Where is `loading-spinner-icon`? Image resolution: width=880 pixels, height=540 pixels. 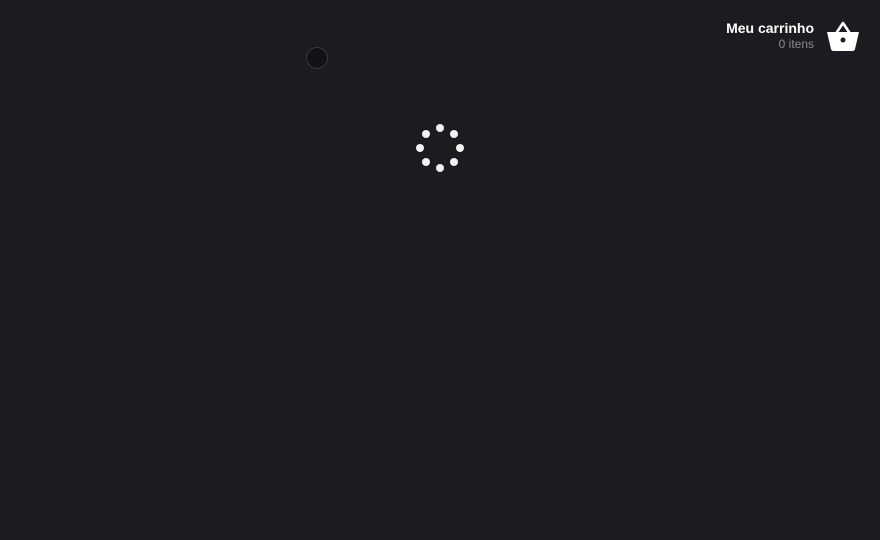 loading-spinner-icon is located at coordinates (440, 148).